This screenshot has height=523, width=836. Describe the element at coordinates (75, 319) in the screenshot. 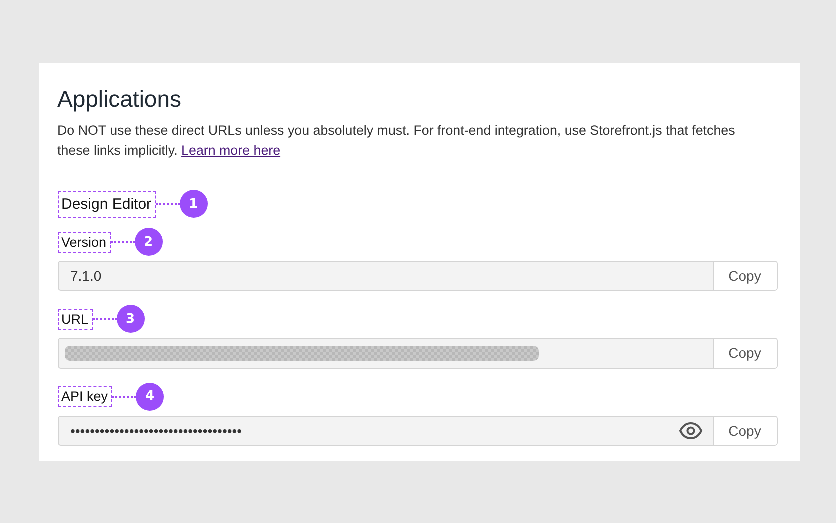

I see `field-label: URL` at that location.